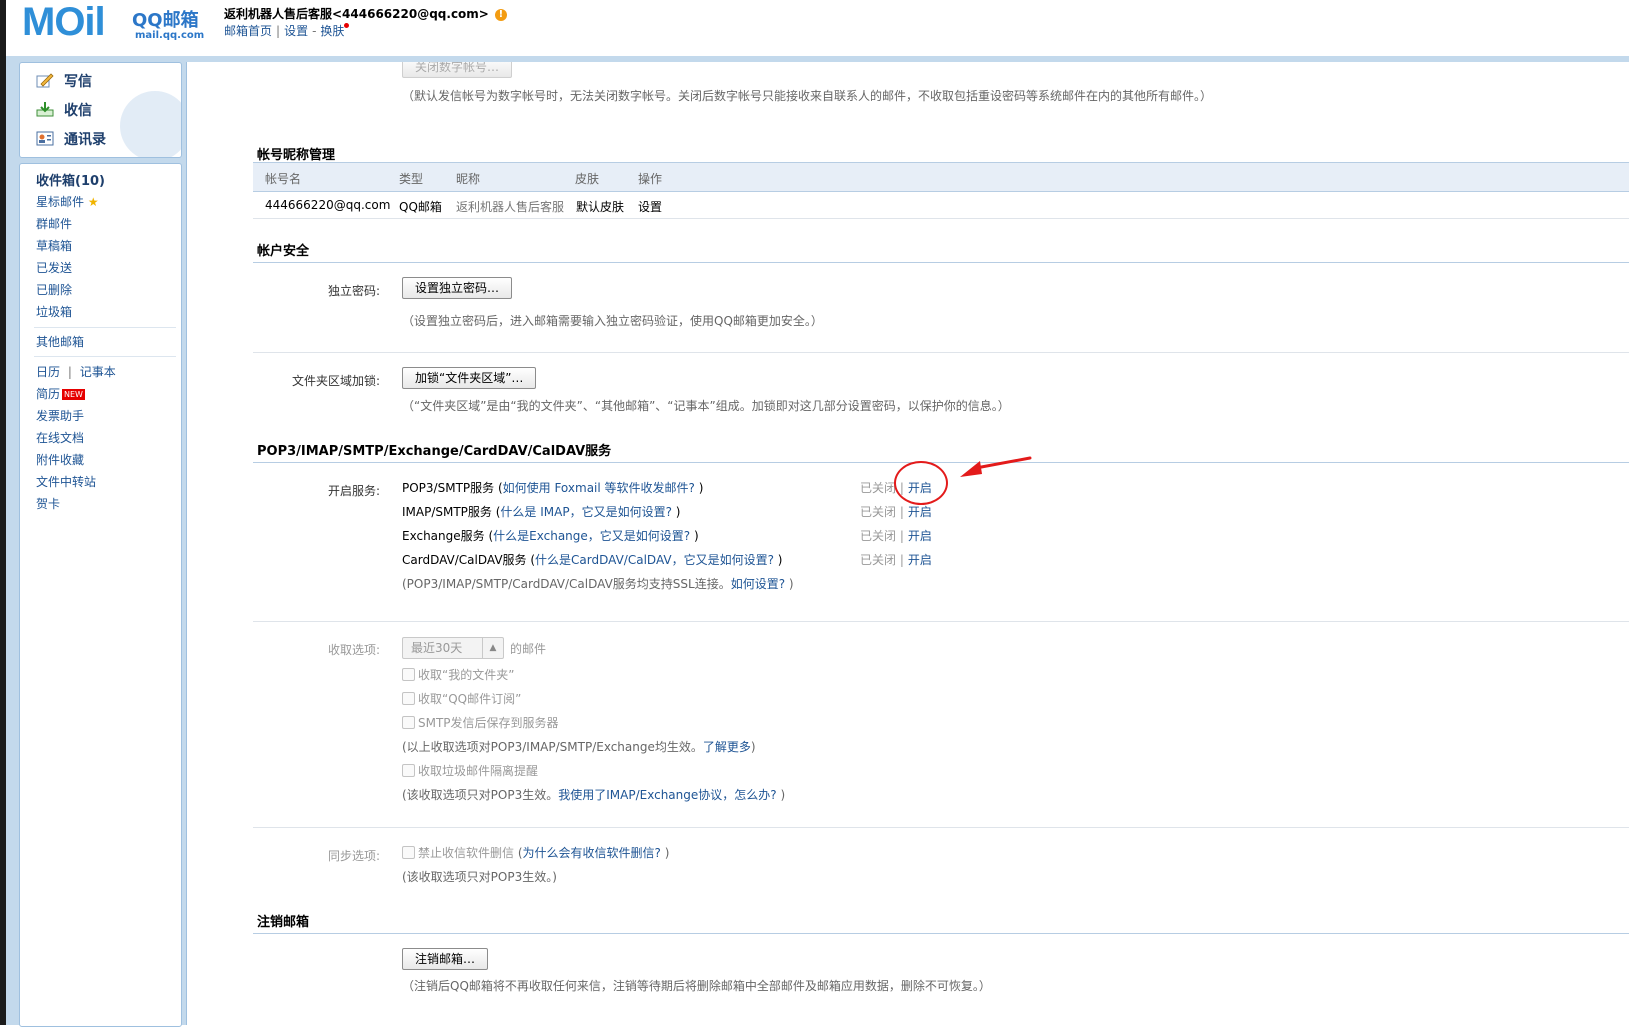  I want to click on learn-more-link: 了解更多, so click(727, 747).